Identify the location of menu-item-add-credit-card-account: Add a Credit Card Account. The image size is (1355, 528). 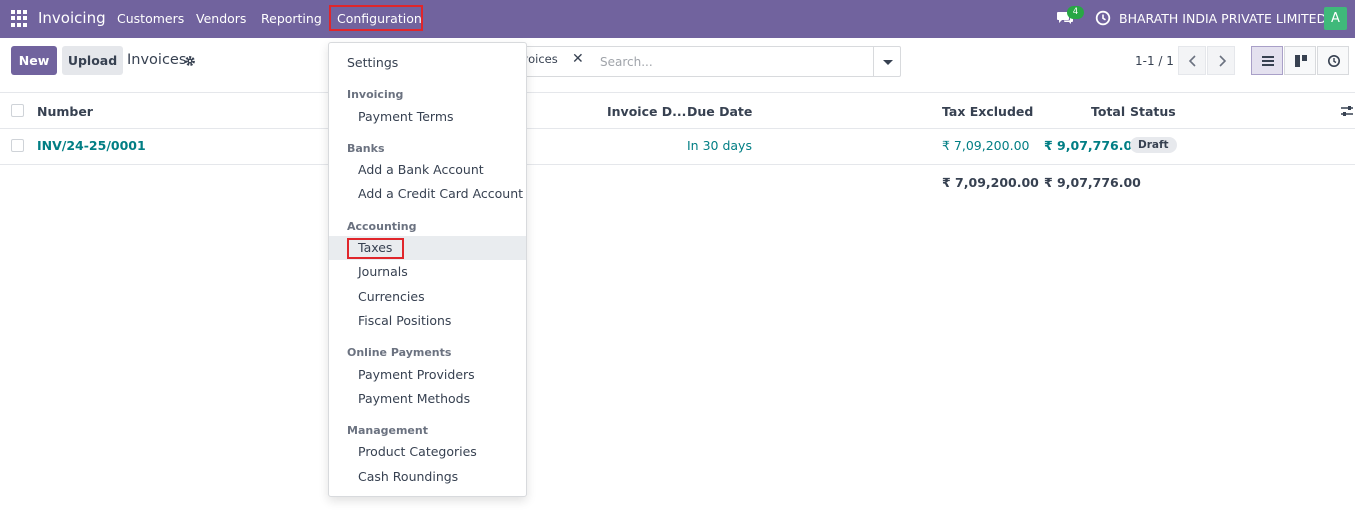
(427, 194).